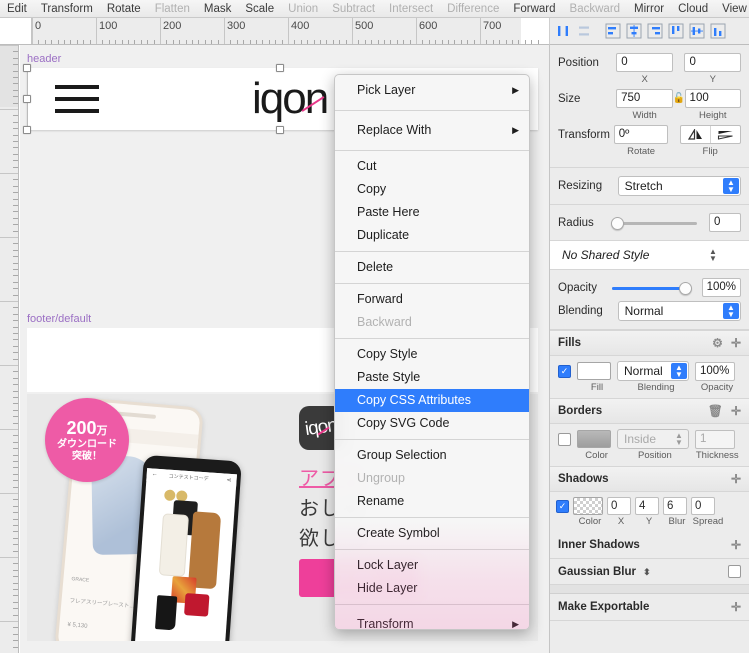  Describe the element at coordinates (715, 439) in the screenshot. I see `border-thickness-input: 1` at that location.